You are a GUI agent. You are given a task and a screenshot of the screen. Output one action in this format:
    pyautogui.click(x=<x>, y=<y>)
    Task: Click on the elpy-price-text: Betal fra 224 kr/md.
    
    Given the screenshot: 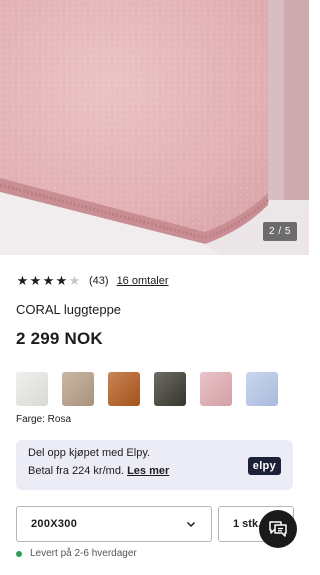 What is the action you would take?
    pyautogui.click(x=76, y=471)
    